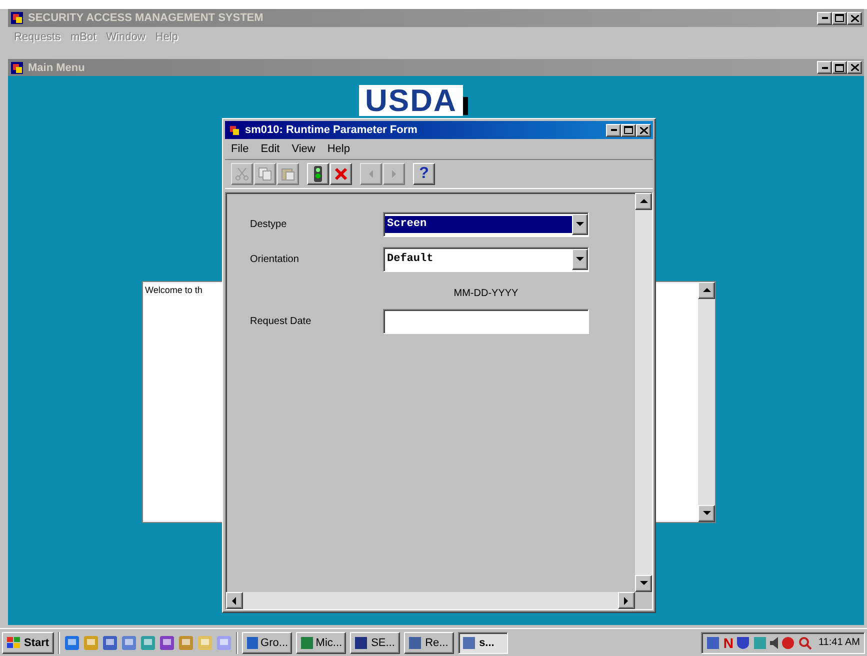 The image size is (867, 656). I want to click on field-label: Request Date, so click(281, 321).